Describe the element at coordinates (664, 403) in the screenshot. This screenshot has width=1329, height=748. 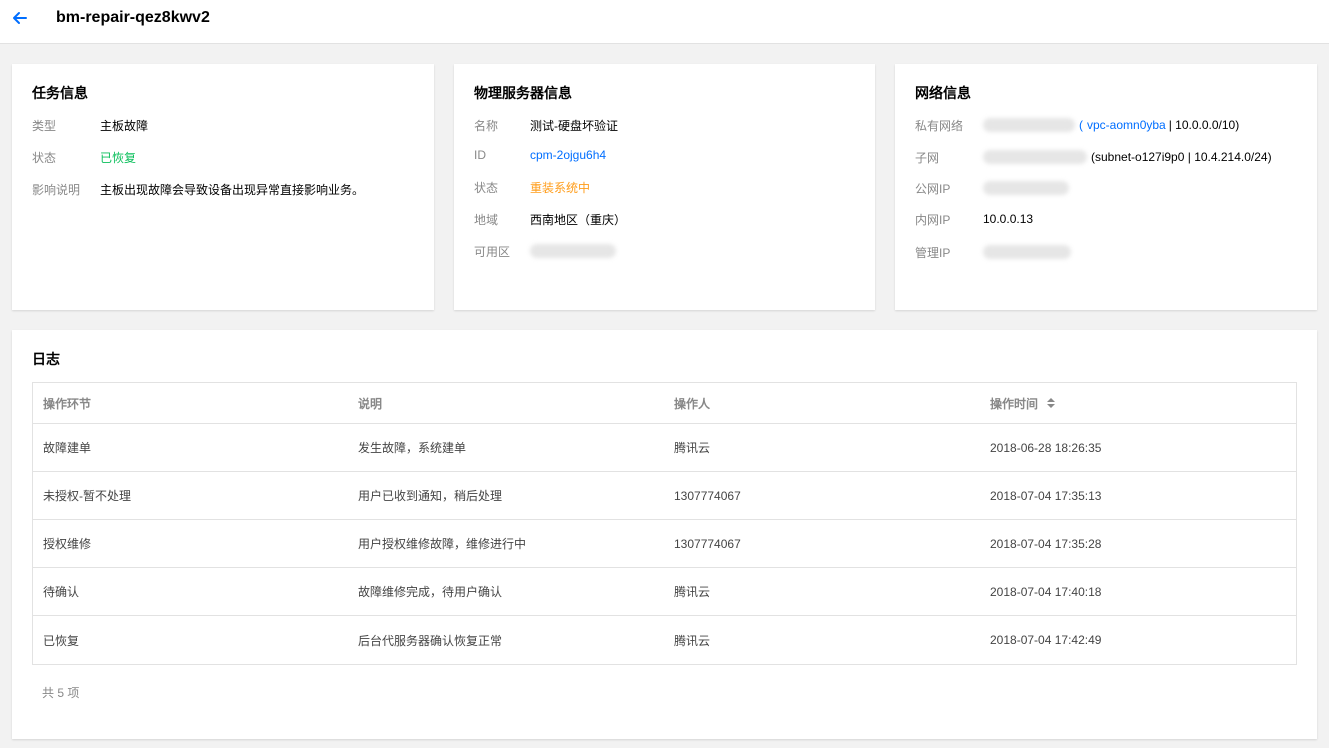
I see `log-table-header: 操作环节 说明 操作人 操作时间` at that location.